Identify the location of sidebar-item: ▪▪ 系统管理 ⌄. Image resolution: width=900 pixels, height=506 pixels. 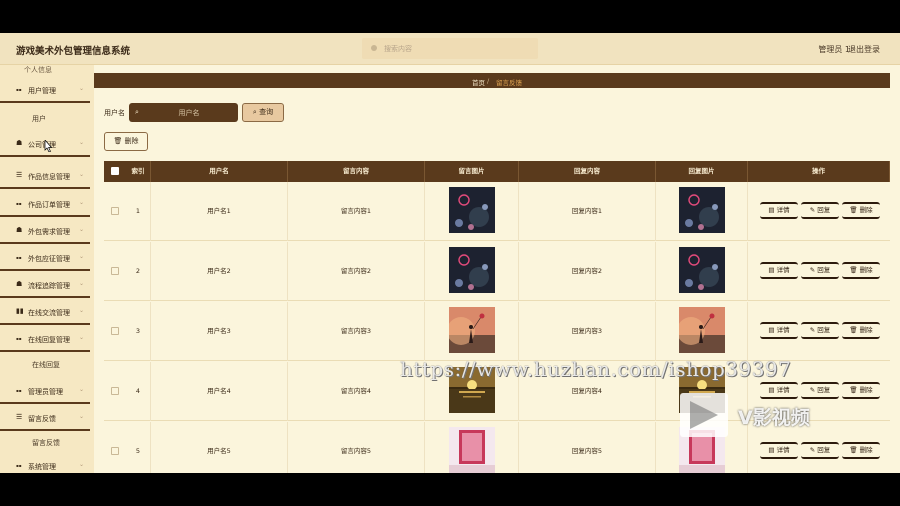
(45, 463).